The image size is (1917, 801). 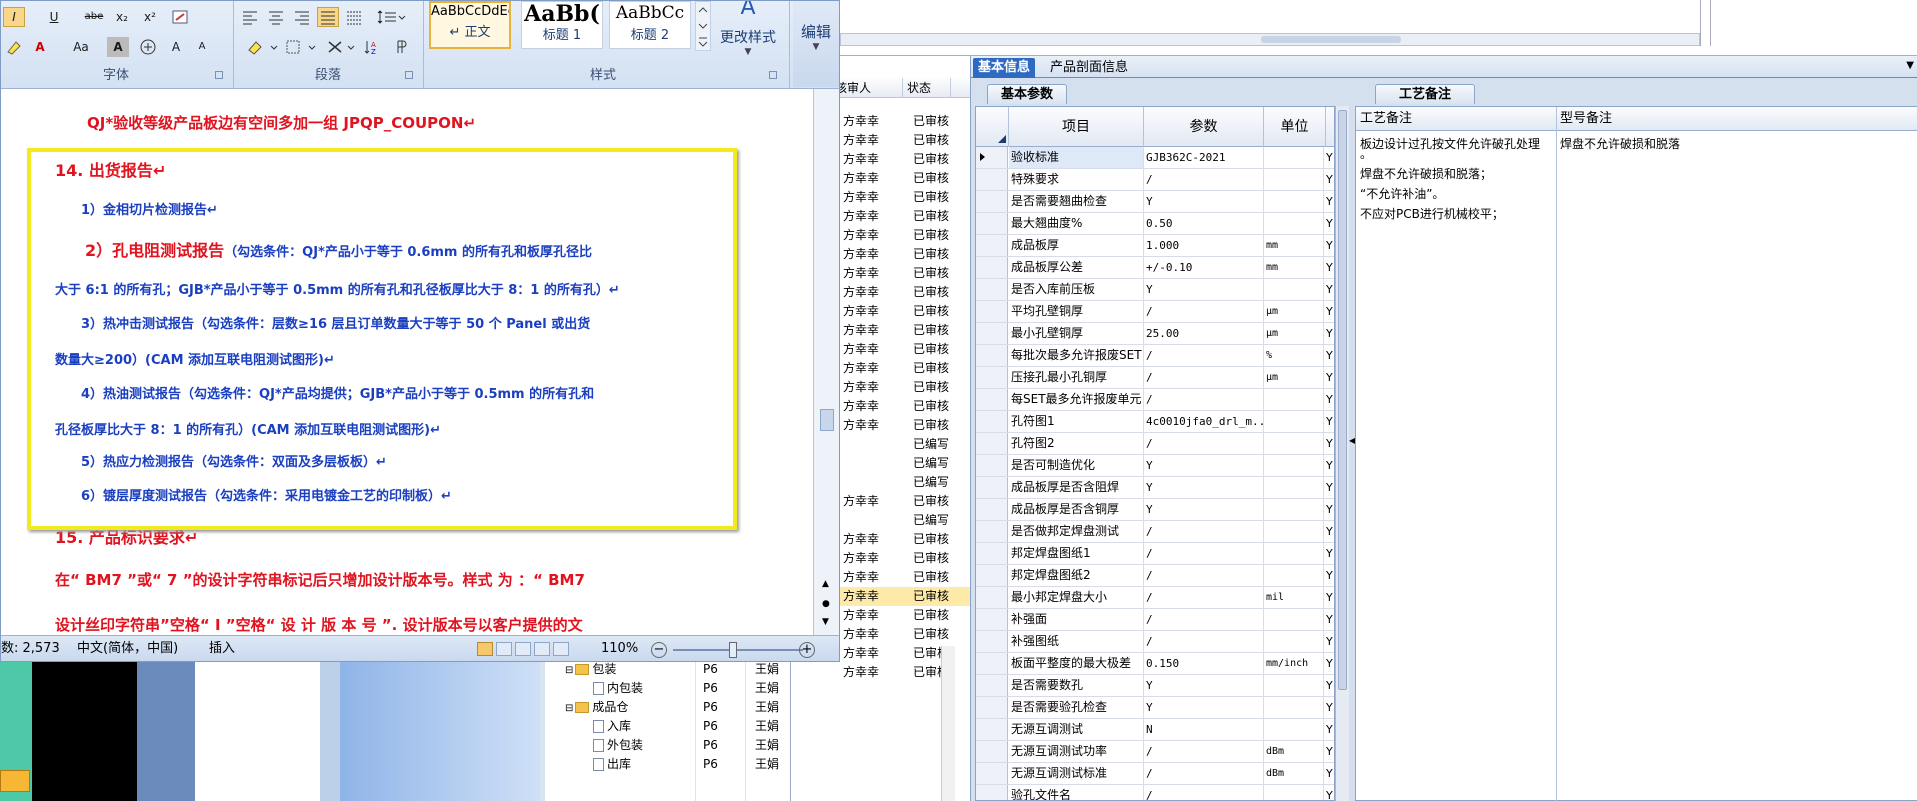 I want to click on param-value-cell: 1.000, so click(x=1204, y=245).